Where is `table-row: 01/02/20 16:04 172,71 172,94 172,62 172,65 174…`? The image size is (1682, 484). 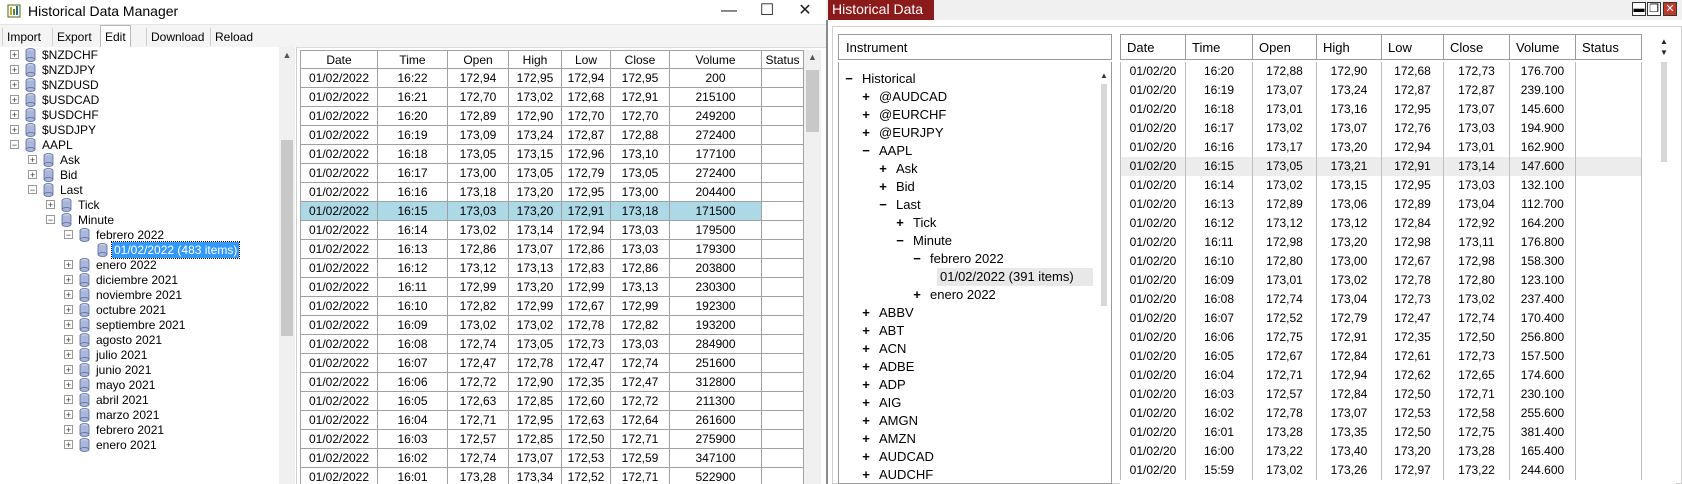
table-row: 01/02/20 16:04 172,71 172,94 172,62 172,65 174… is located at coordinates (1388, 375).